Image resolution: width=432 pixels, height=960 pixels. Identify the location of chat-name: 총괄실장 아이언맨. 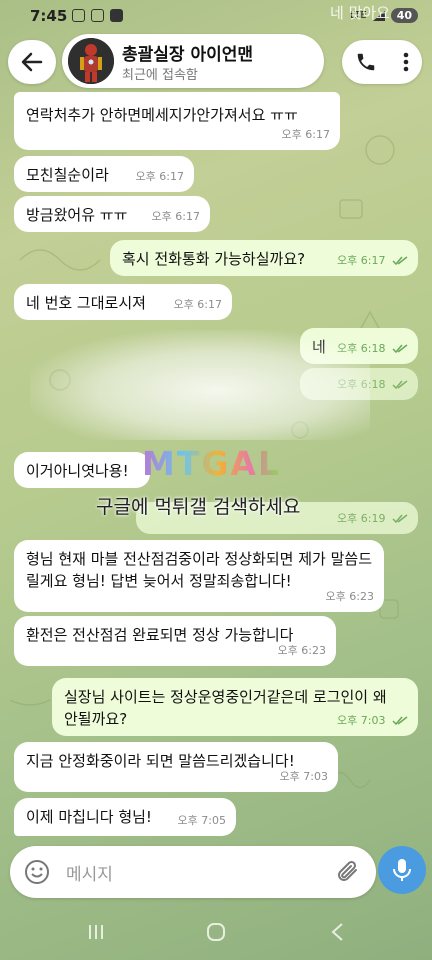
(188, 55).